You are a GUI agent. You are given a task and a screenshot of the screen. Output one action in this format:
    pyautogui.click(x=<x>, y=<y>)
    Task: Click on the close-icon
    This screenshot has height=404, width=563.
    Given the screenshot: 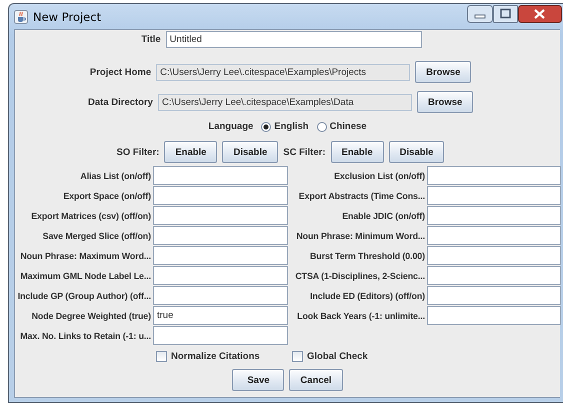 What is the action you would take?
    pyautogui.click(x=540, y=13)
    